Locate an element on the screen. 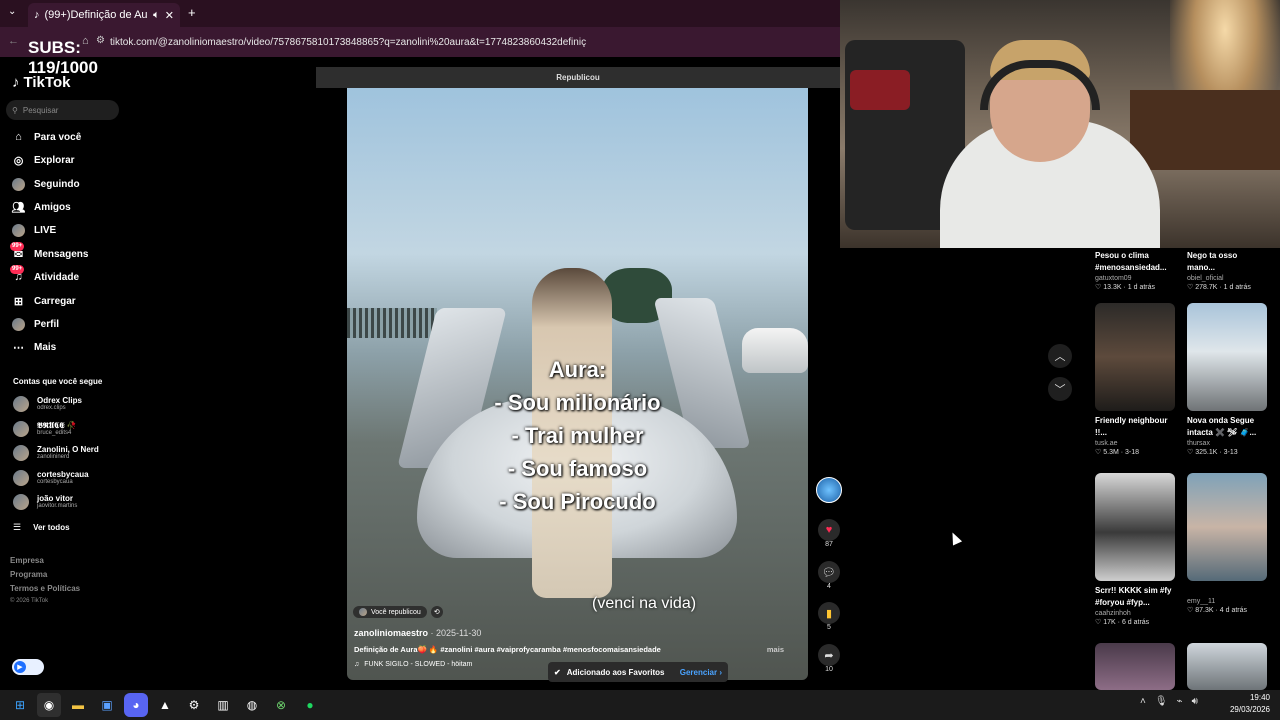 The height and width of the screenshot is (720, 1280). card-meta: ♡ 13.3K · 1 d atrás is located at coordinates (1125, 287).